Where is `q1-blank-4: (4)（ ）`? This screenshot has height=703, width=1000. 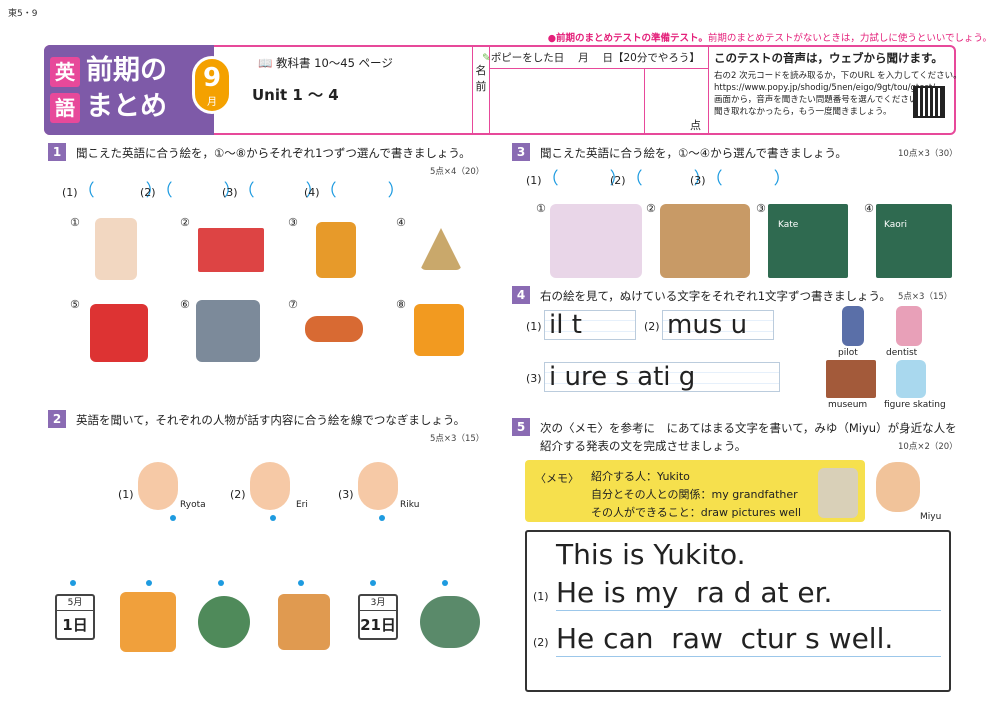
q1-blank-4: (4)（ ） is located at coordinates (354, 188).